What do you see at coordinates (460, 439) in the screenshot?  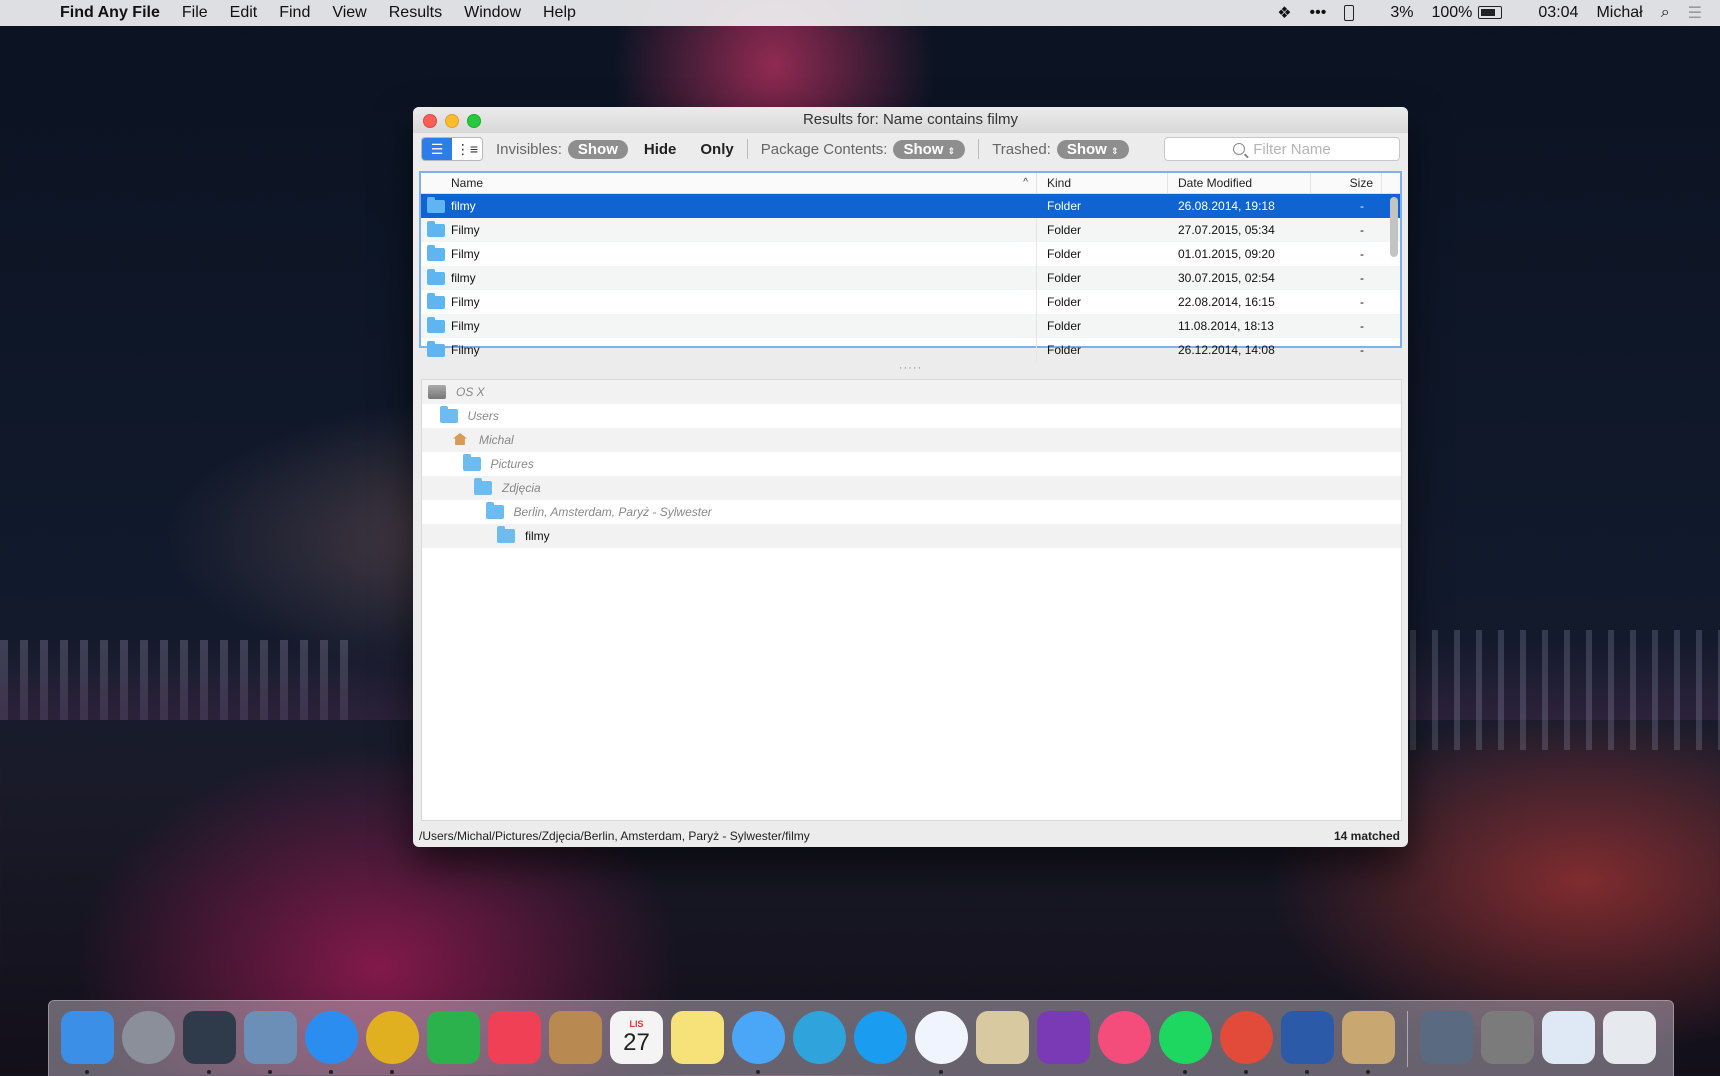 I see `home-icon` at bounding box center [460, 439].